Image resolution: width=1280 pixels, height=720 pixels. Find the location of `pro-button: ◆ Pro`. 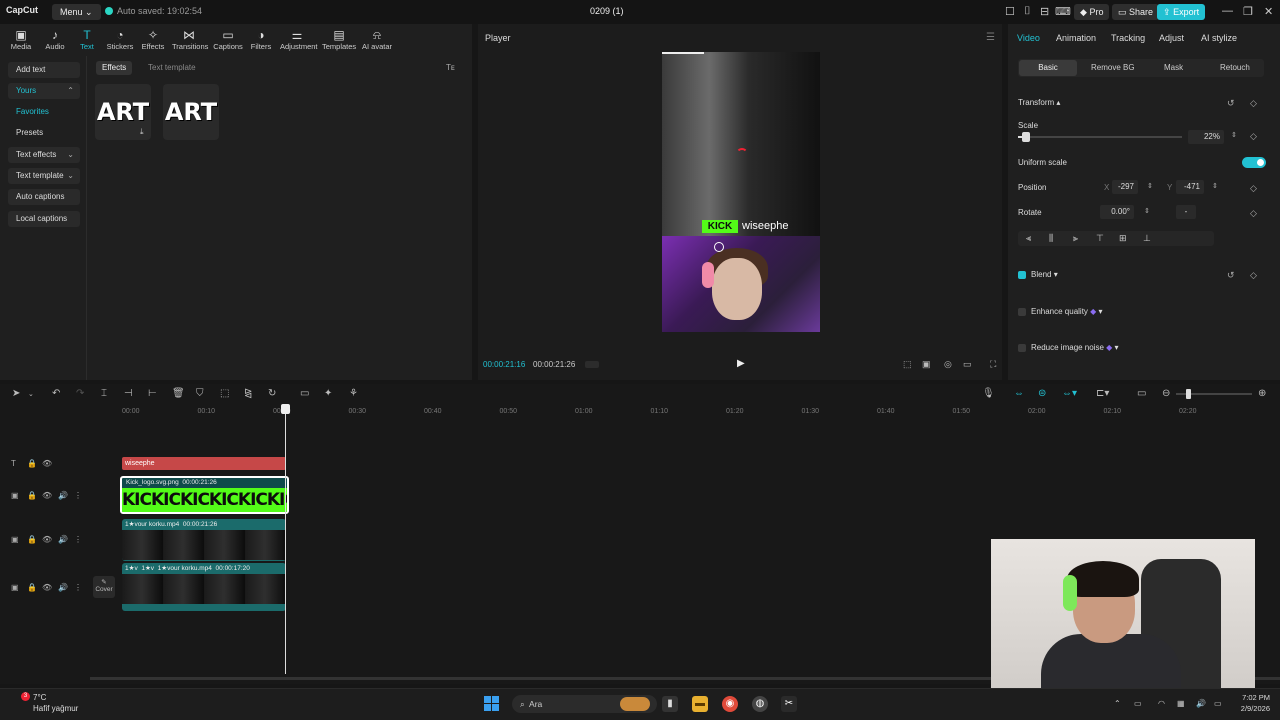

pro-button: ◆ Pro is located at coordinates (1092, 12).